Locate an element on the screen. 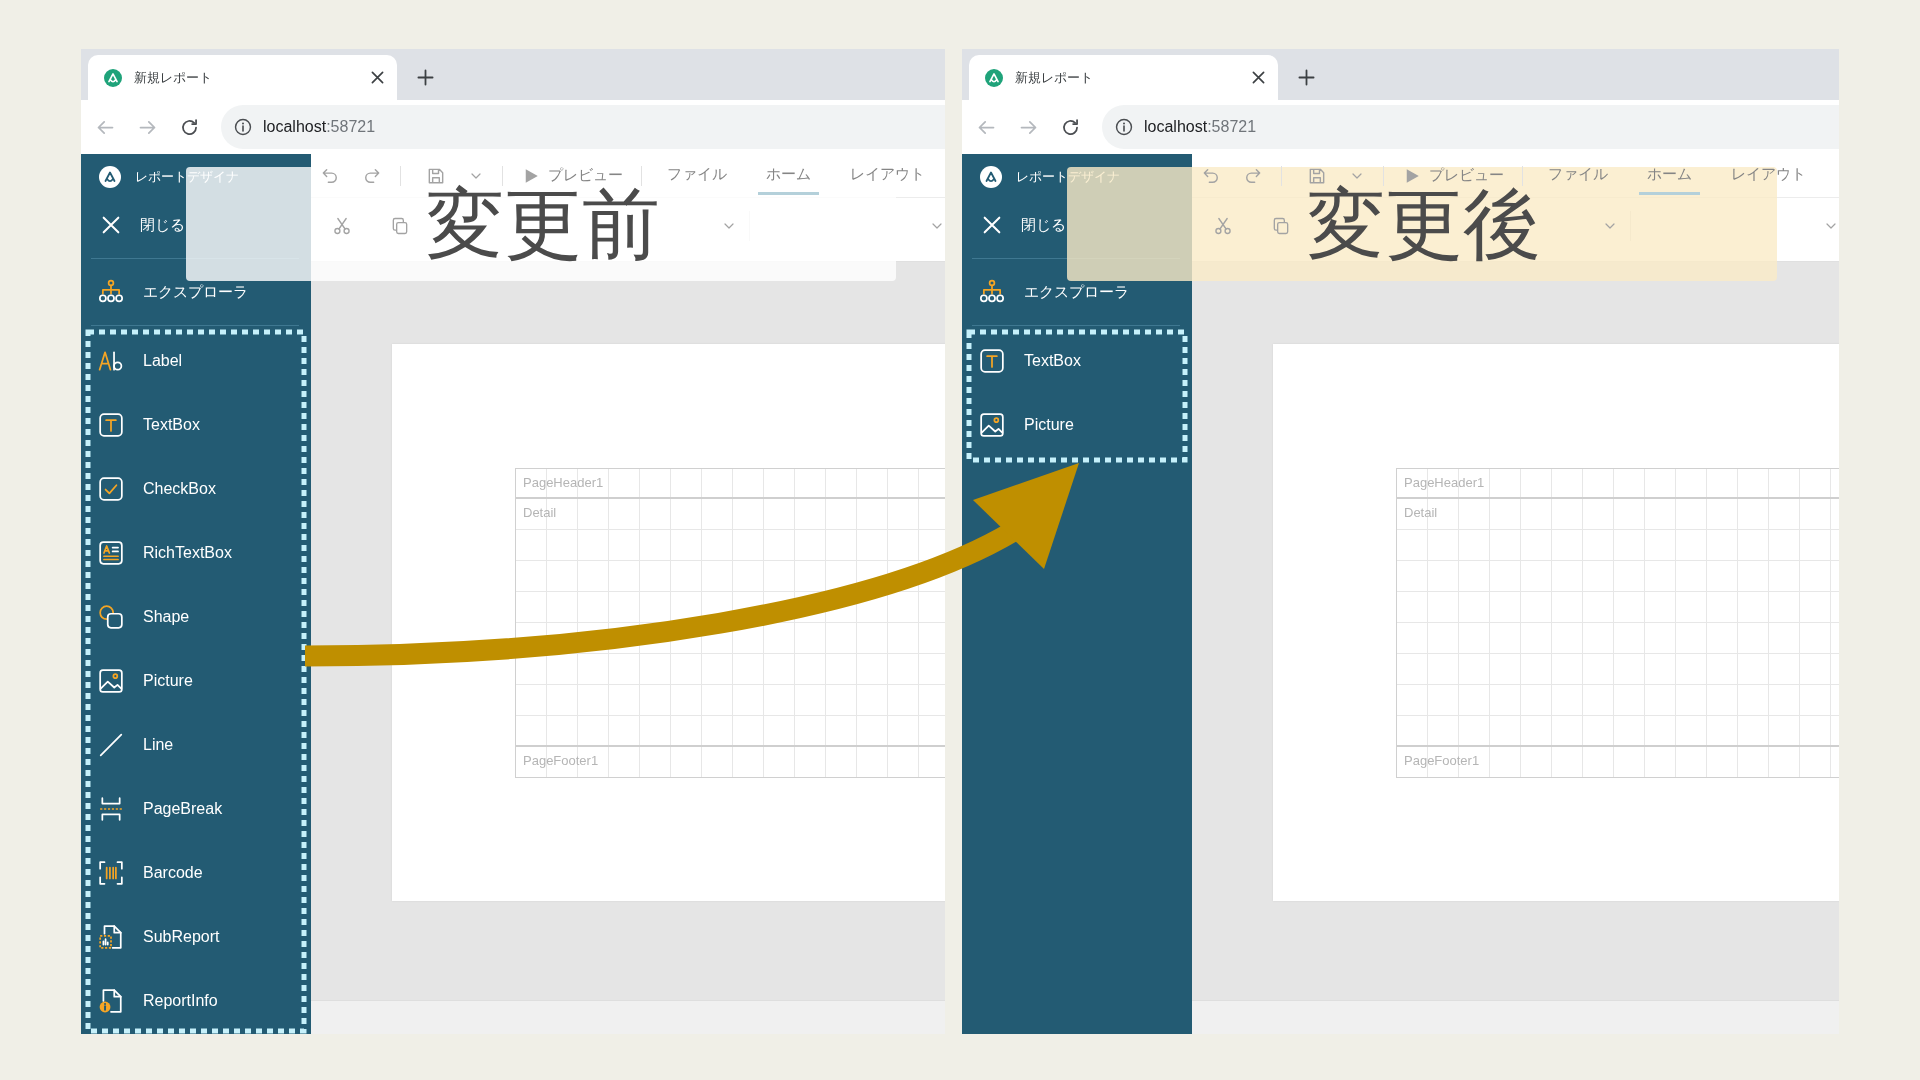 This screenshot has width=1920, height=1080. toolbox-item: Line is located at coordinates (196, 745).